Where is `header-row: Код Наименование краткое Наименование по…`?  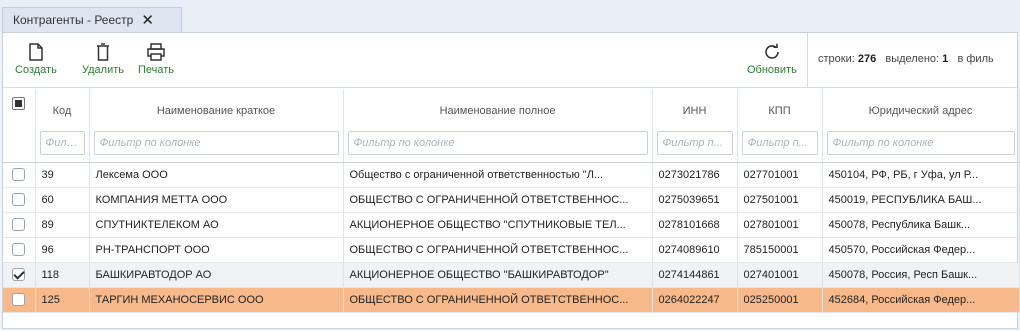 header-row: Код Наименование краткое Наименование по… is located at coordinates (511, 108).